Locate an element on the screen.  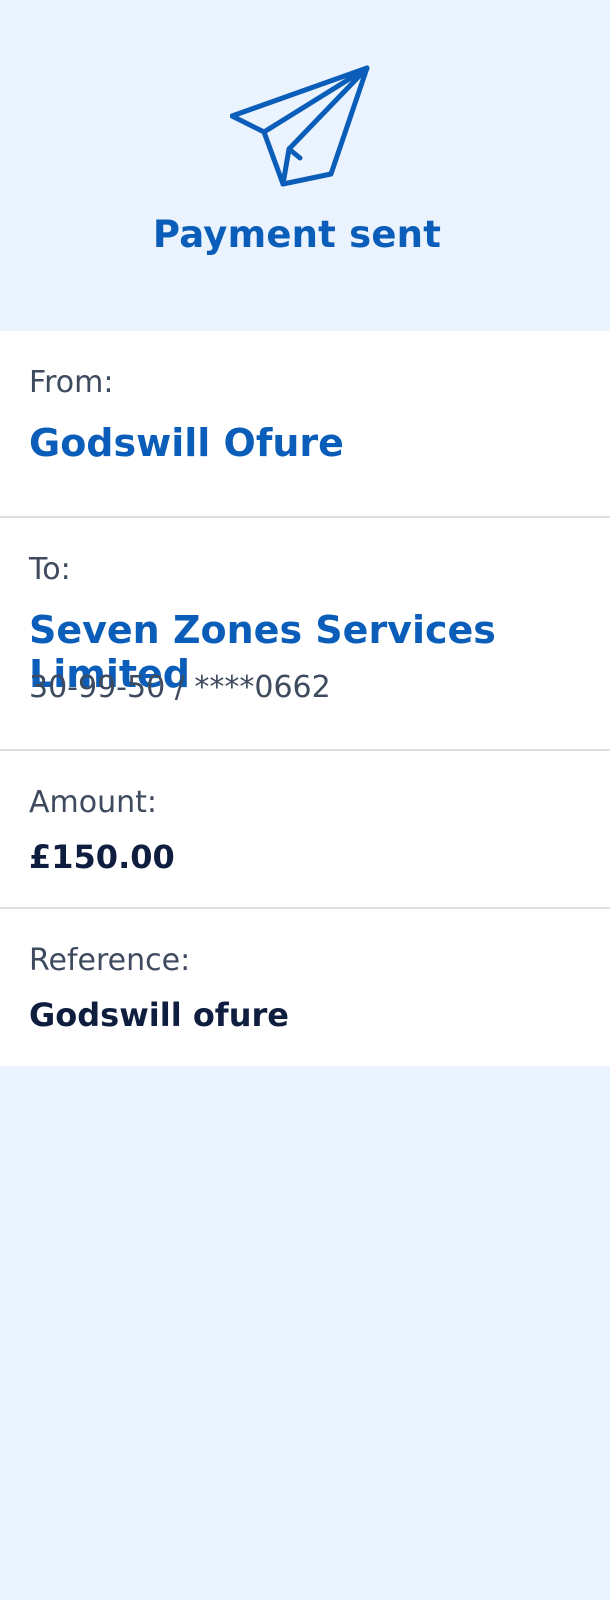
paper-plane-icon is located at coordinates (300, 126).